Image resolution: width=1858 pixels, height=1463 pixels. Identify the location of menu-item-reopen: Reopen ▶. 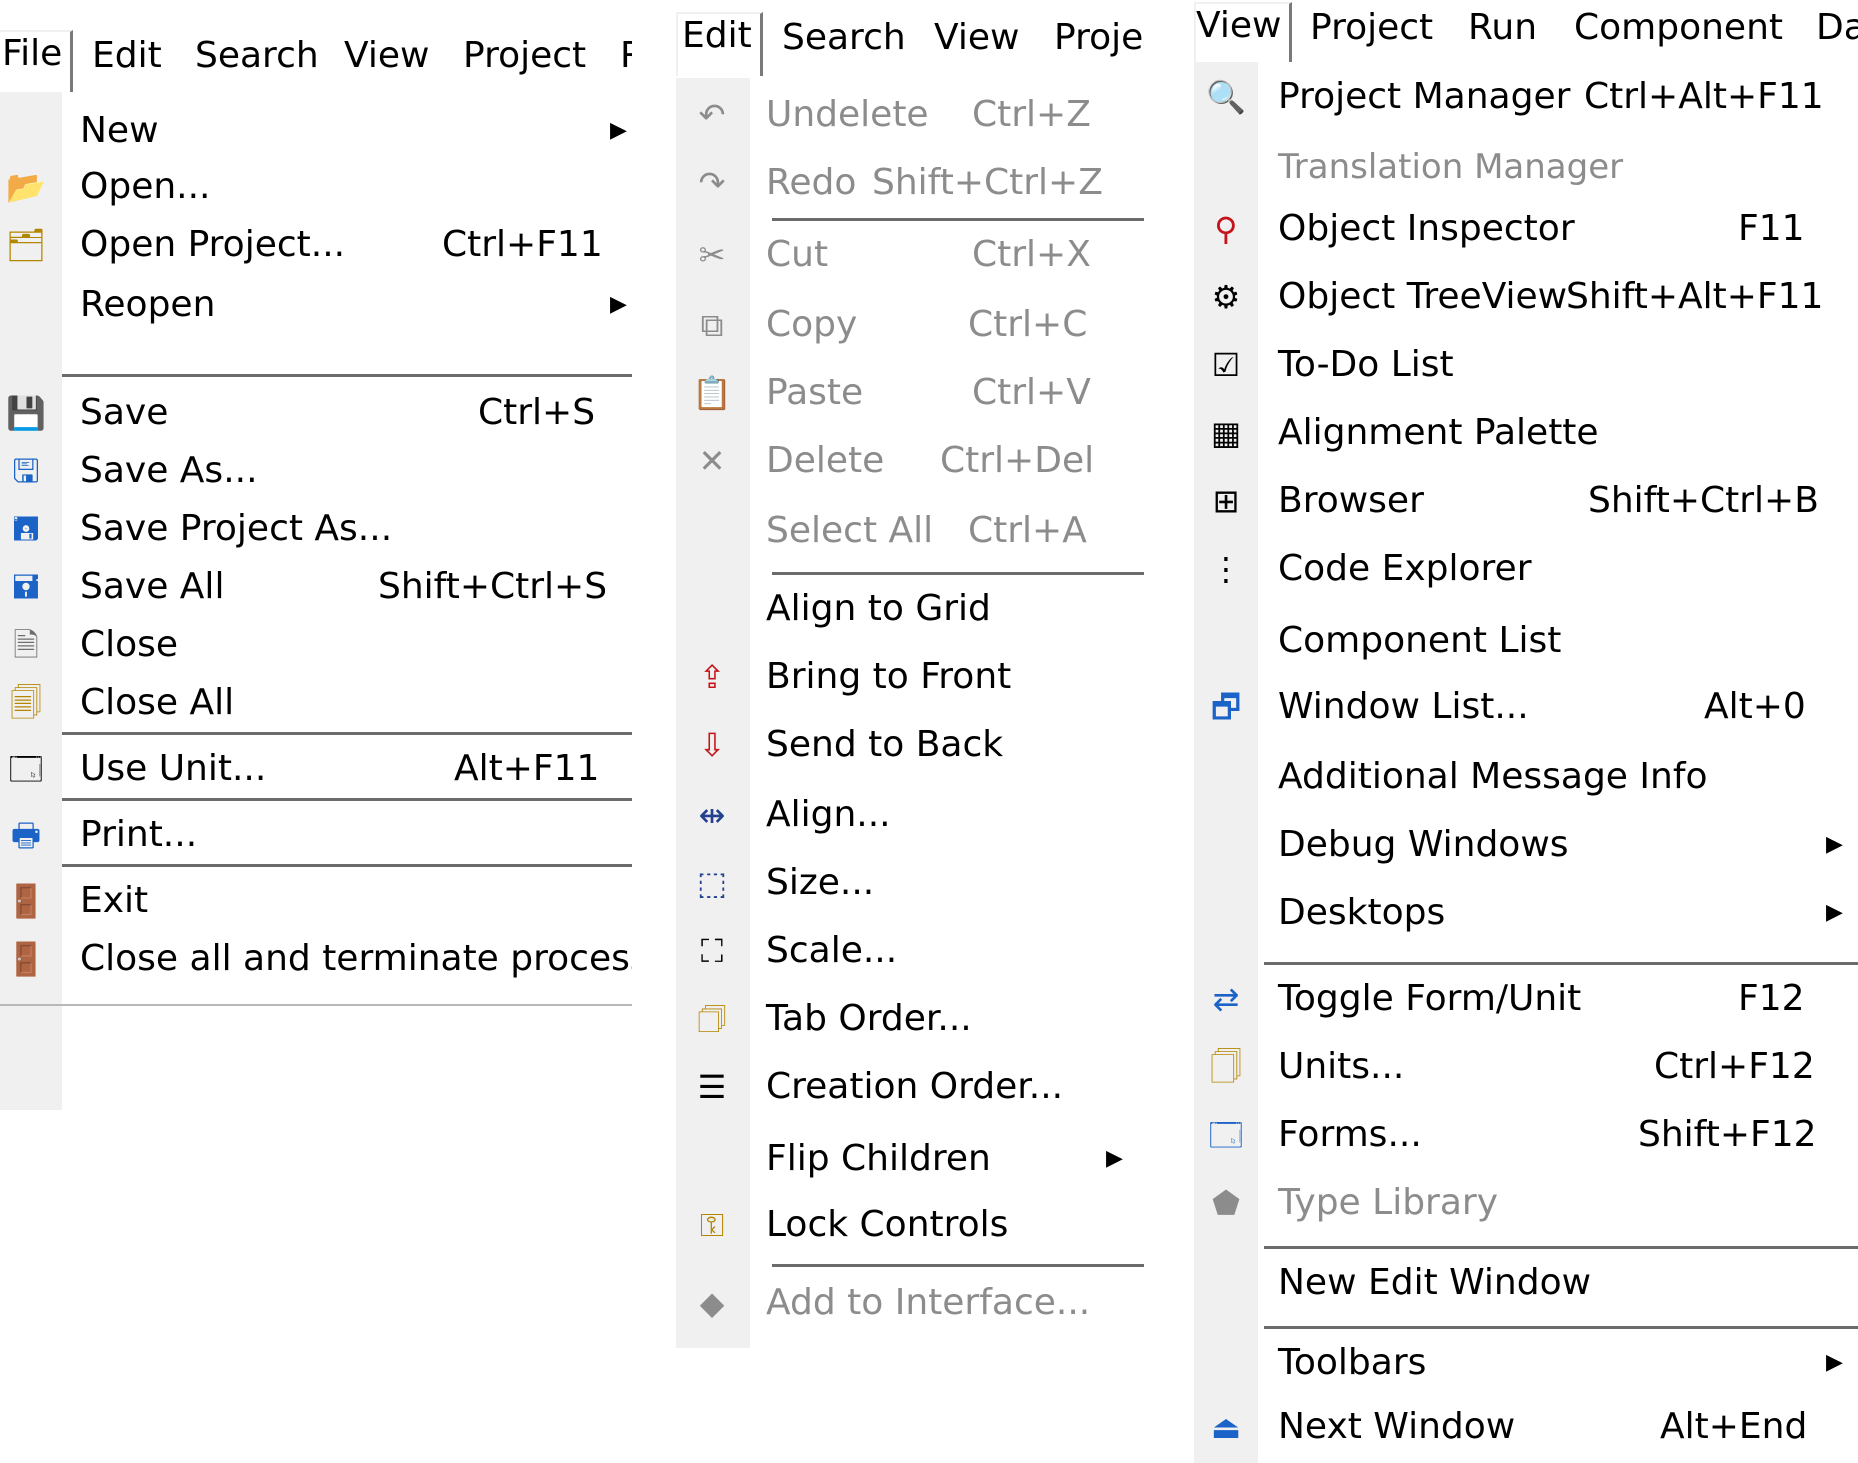
(316, 305).